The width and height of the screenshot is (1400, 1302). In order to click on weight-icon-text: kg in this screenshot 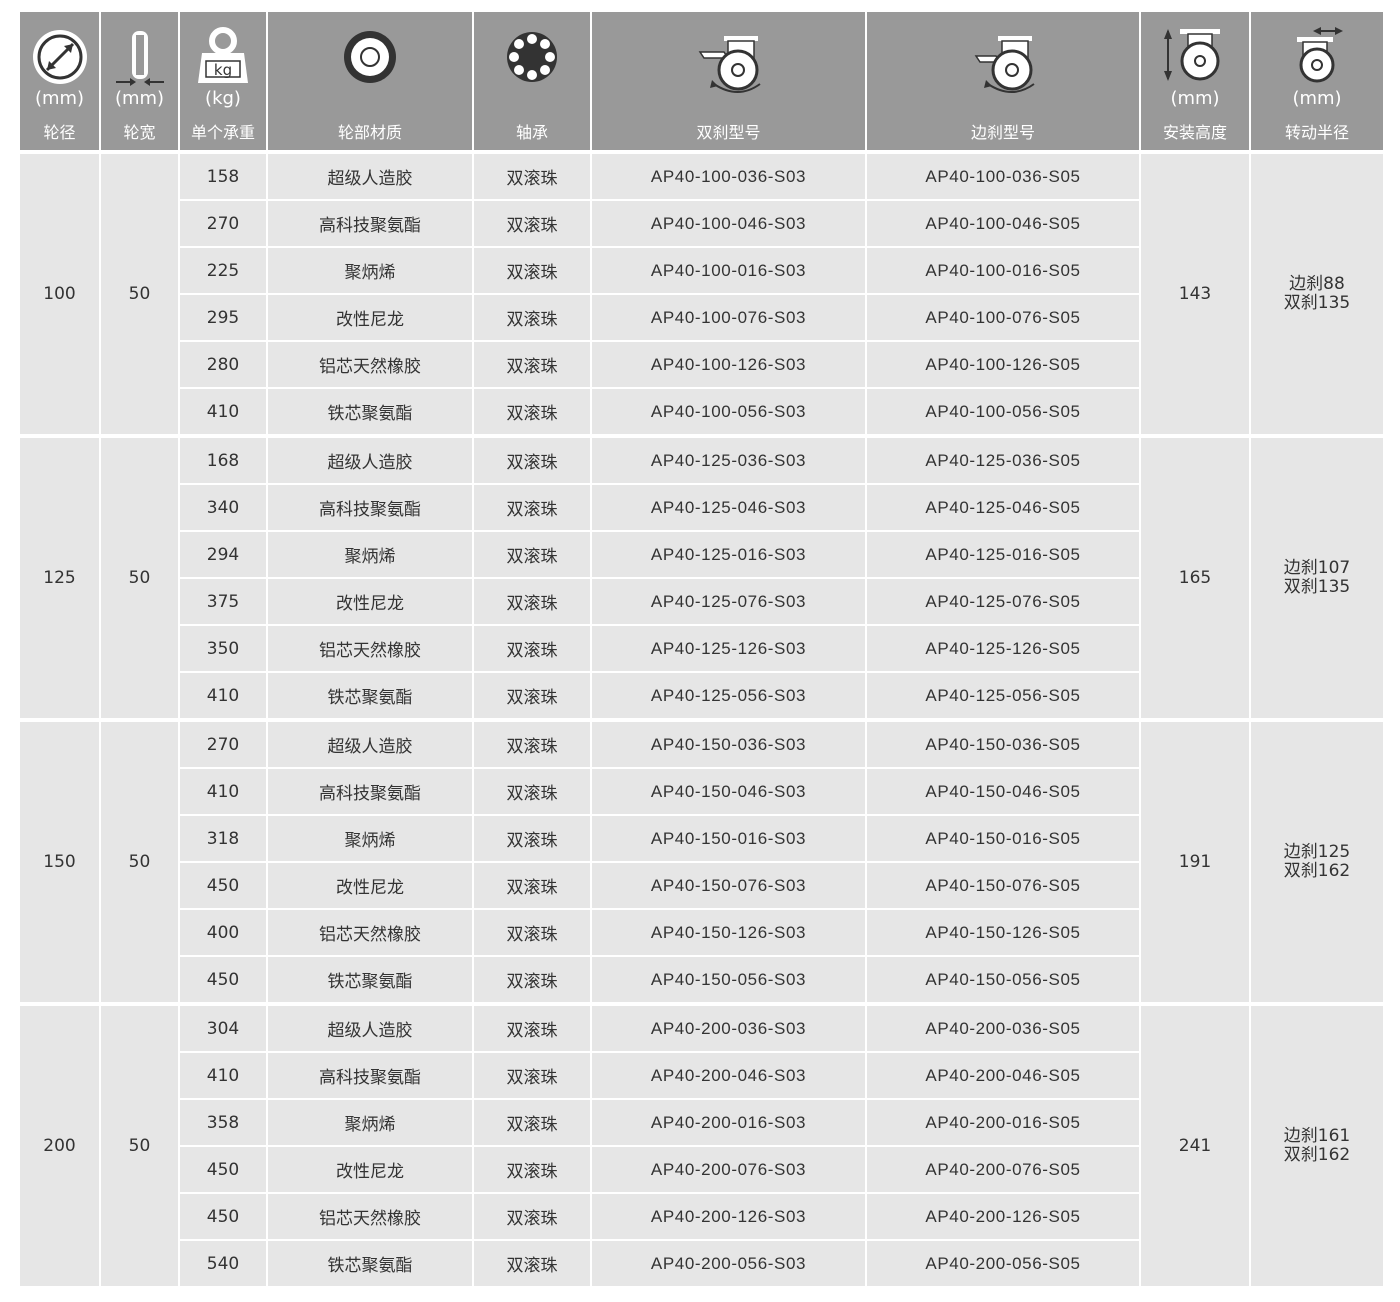, I will do `click(223, 70)`.